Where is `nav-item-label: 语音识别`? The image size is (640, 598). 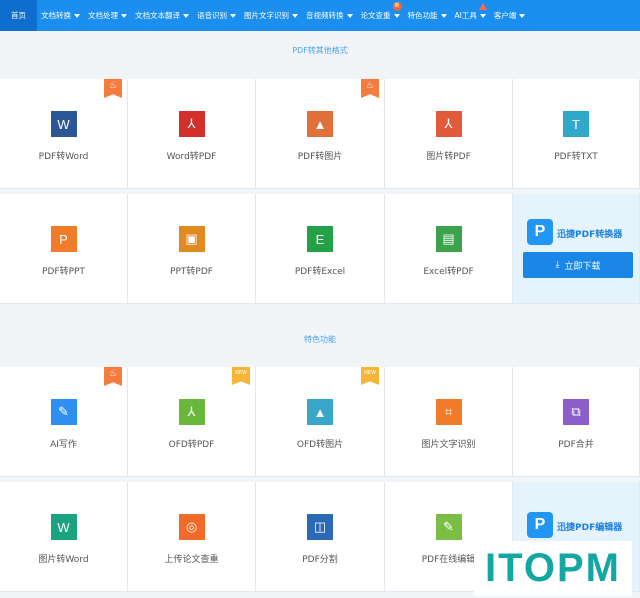 nav-item-label: 语音识别 is located at coordinates (212, 15).